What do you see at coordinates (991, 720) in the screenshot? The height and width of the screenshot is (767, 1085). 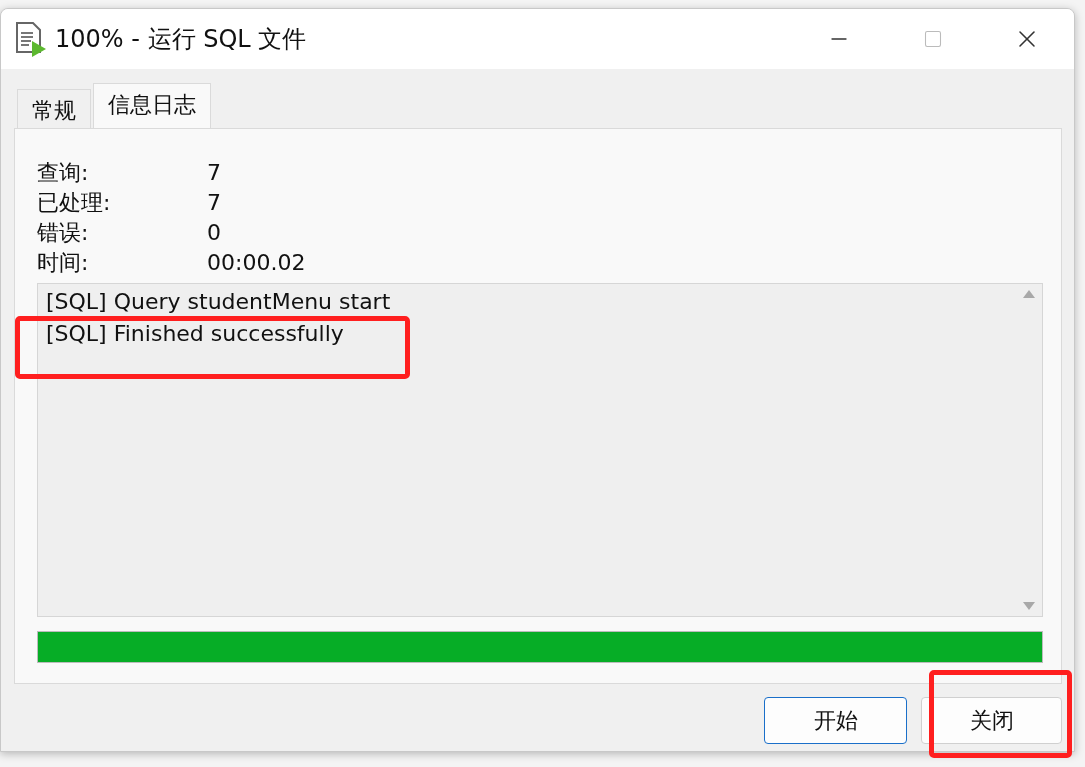 I see `dialog-button: 关闭` at bounding box center [991, 720].